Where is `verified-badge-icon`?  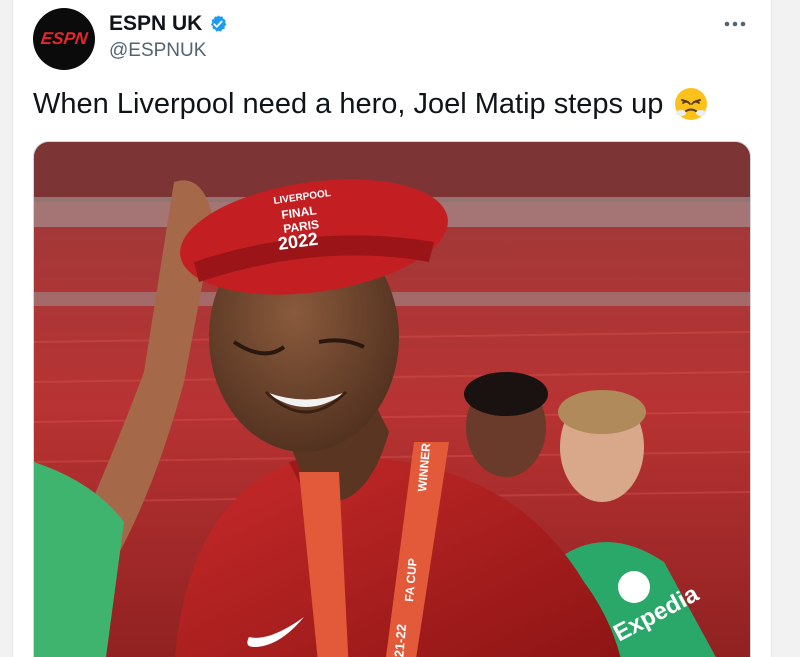 verified-badge-icon is located at coordinates (218, 24).